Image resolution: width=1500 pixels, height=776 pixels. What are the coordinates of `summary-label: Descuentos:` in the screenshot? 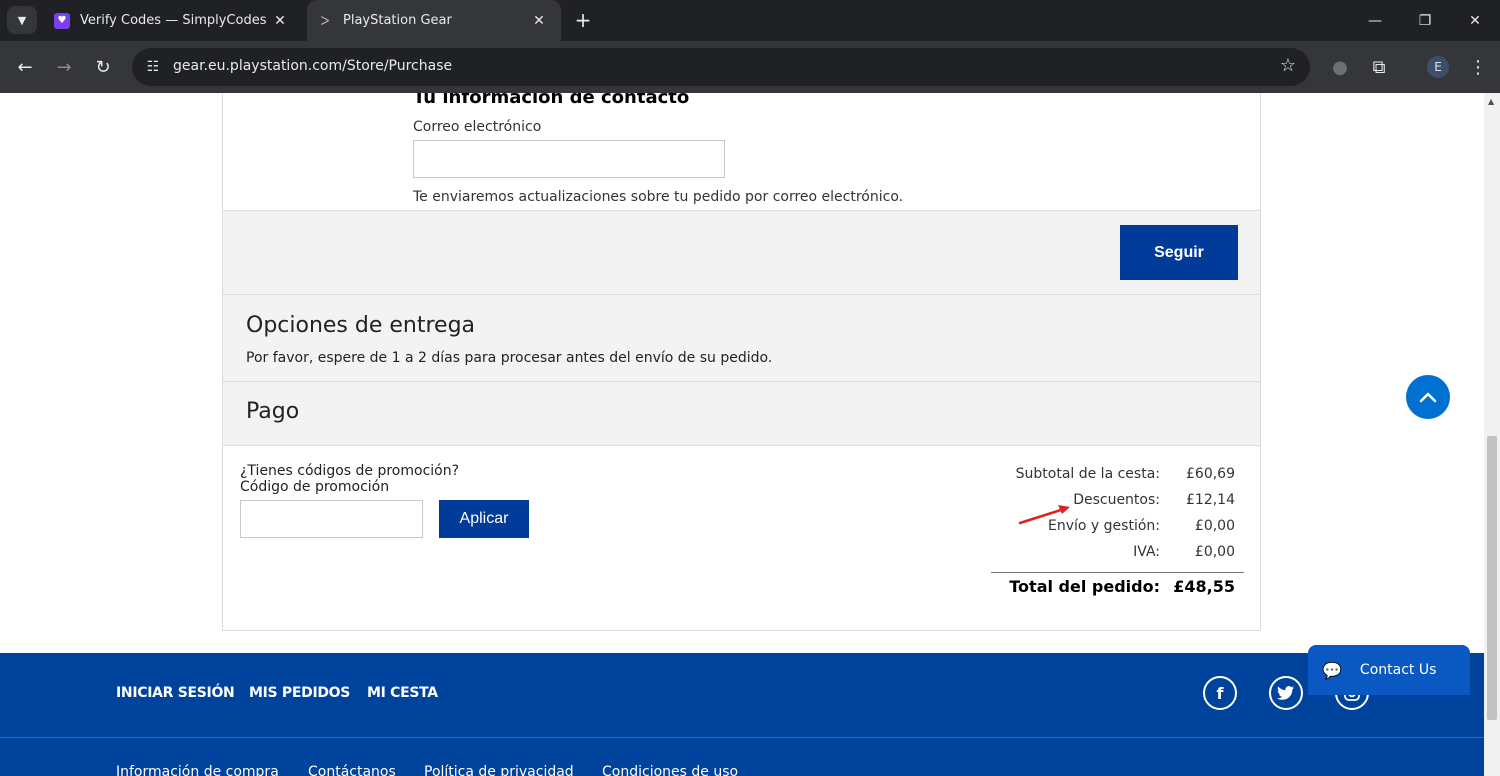 It's located at (1116, 500).